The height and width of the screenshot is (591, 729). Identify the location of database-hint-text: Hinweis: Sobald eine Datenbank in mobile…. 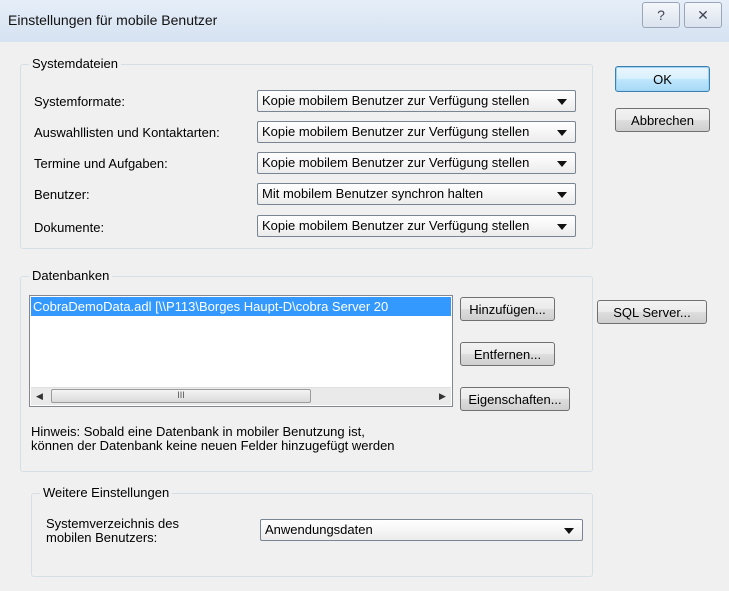
(213, 438).